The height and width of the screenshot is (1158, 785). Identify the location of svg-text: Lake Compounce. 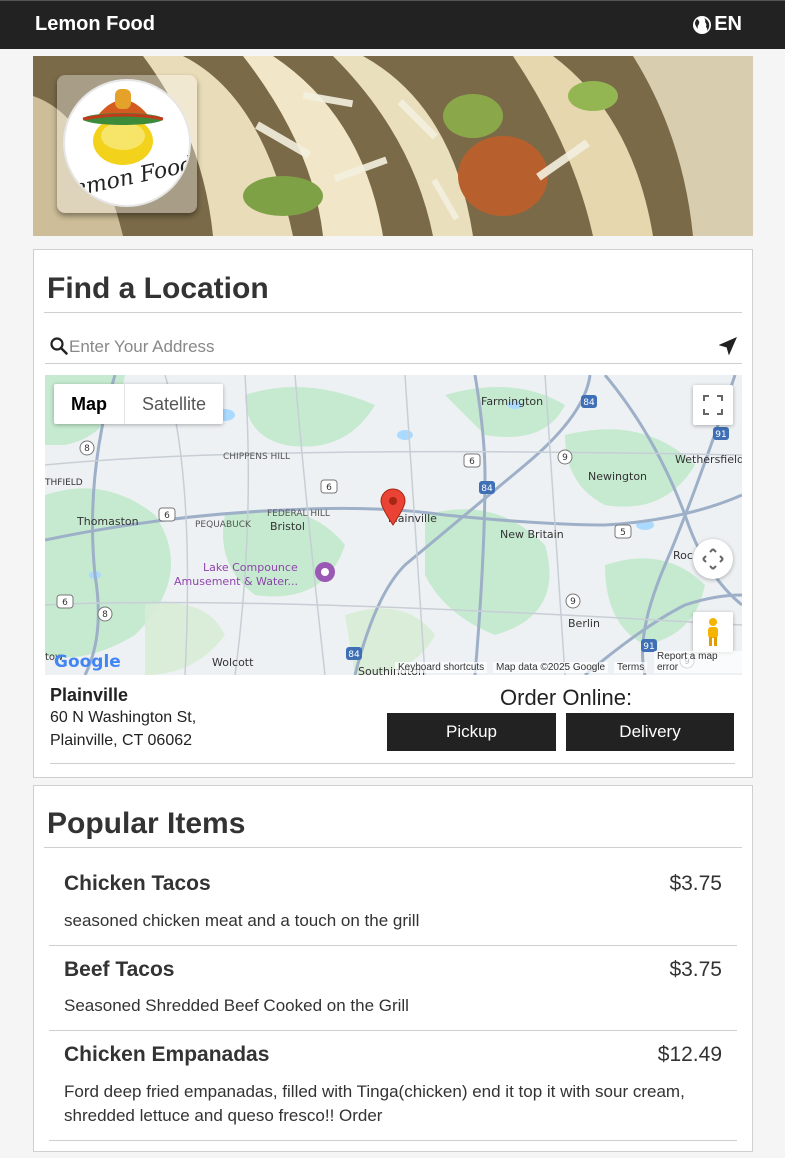
(250, 567).